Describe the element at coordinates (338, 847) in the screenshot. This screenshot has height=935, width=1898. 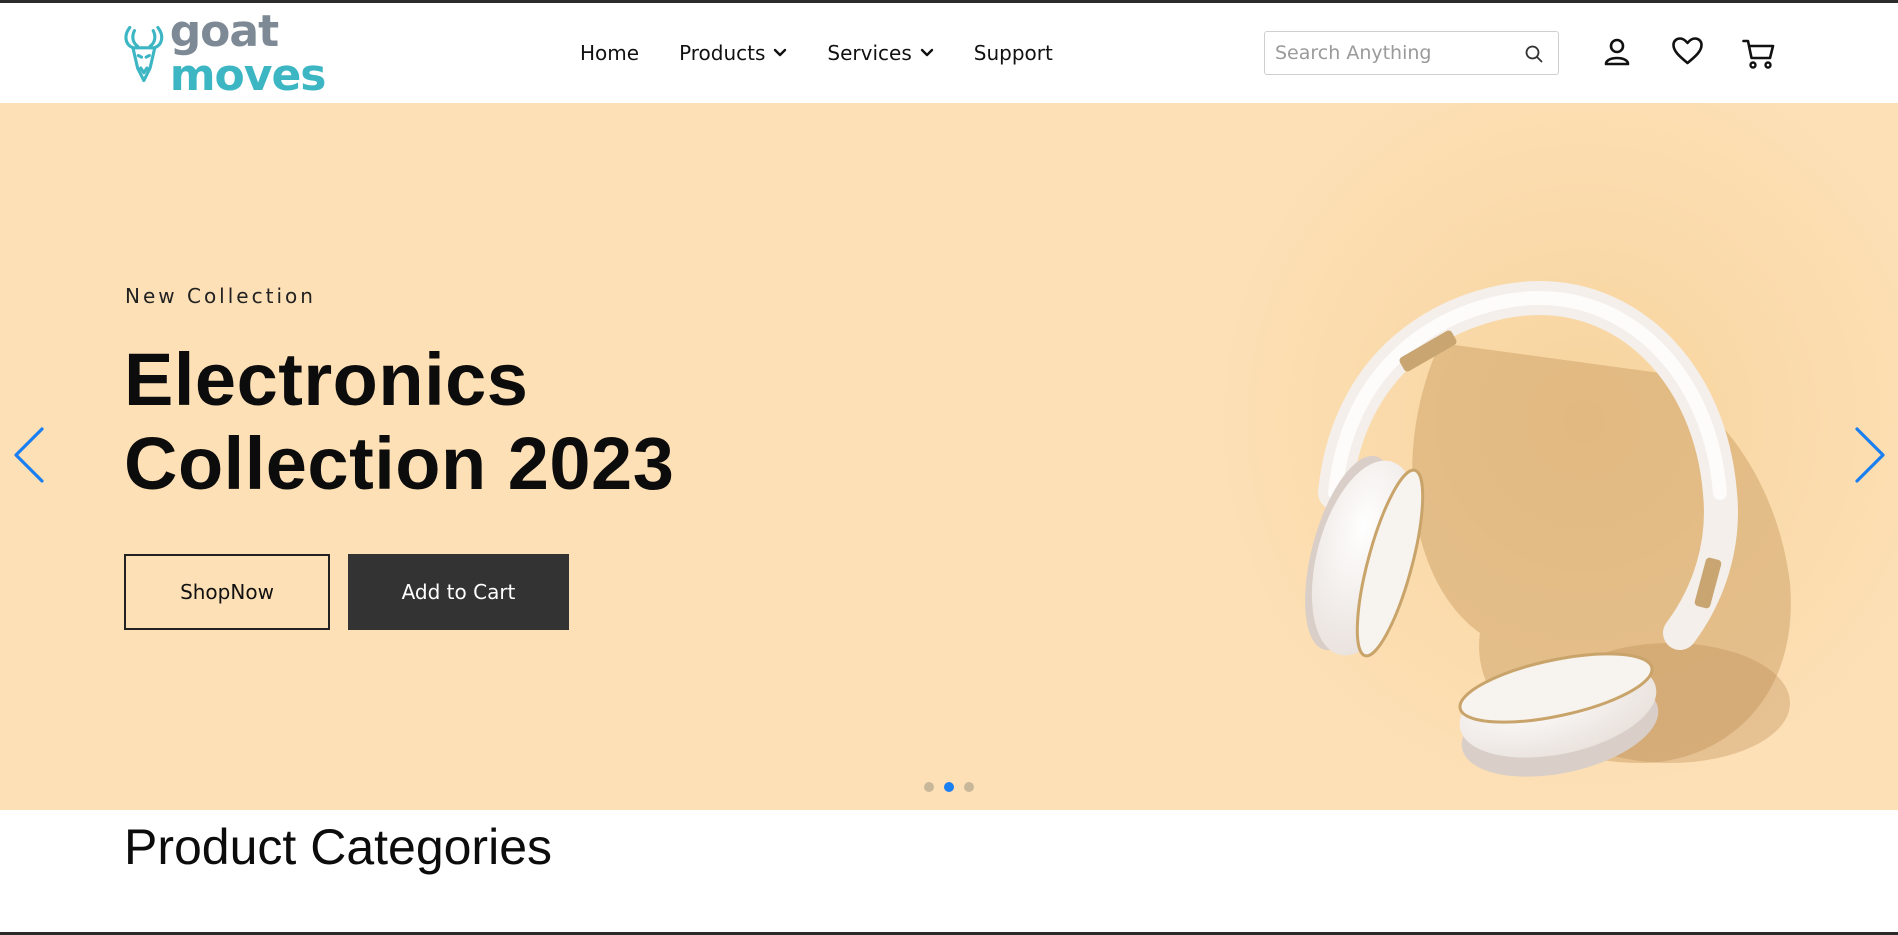
I see `product-categories-heading: Product Categories` at that location.